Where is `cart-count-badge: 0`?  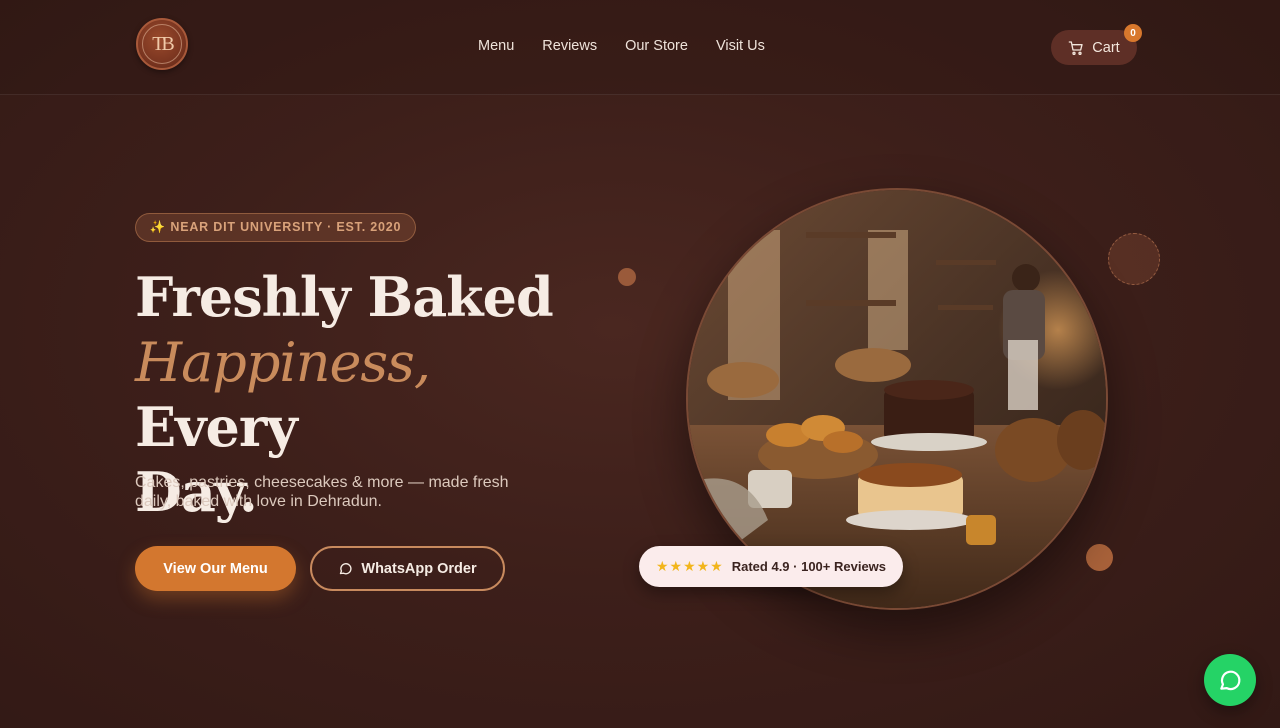
cart-count-badge: 0 is located at coordinates (1133, 33).